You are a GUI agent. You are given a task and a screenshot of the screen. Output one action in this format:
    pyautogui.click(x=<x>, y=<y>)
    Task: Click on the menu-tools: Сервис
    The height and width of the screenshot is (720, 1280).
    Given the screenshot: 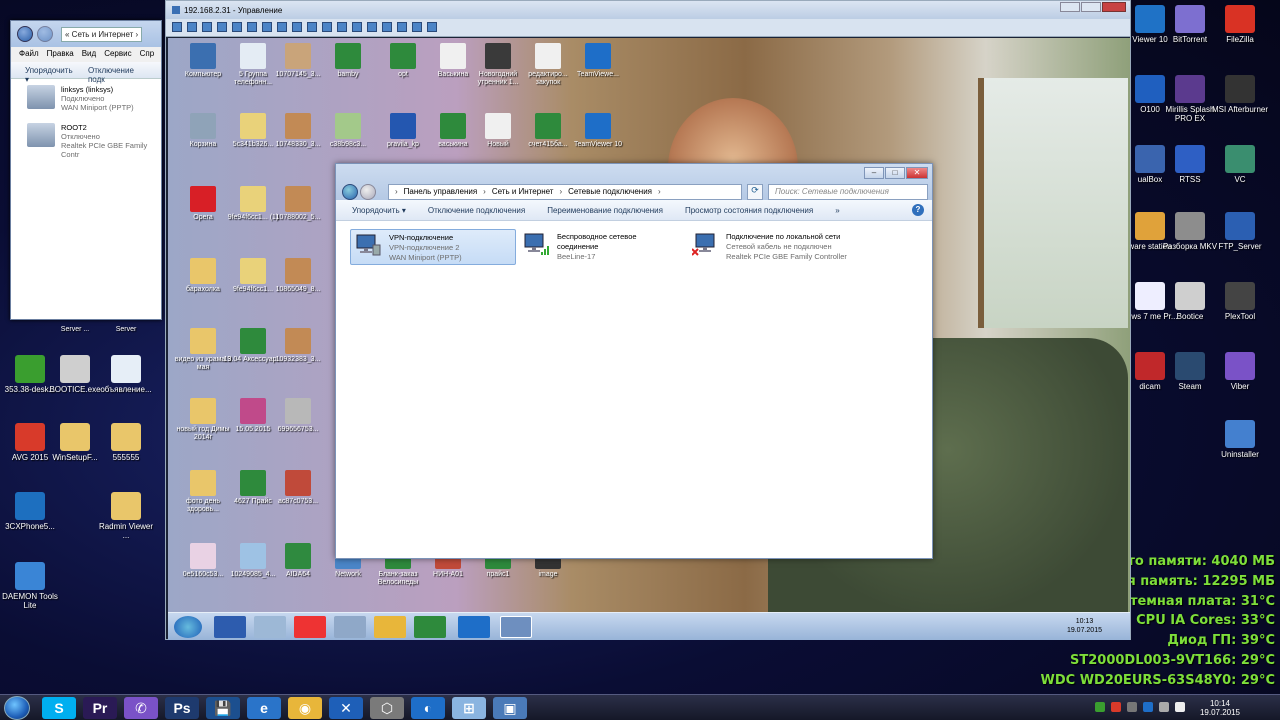 What is the action you would take?
    pyautogui.click(x=117, y=54)
    